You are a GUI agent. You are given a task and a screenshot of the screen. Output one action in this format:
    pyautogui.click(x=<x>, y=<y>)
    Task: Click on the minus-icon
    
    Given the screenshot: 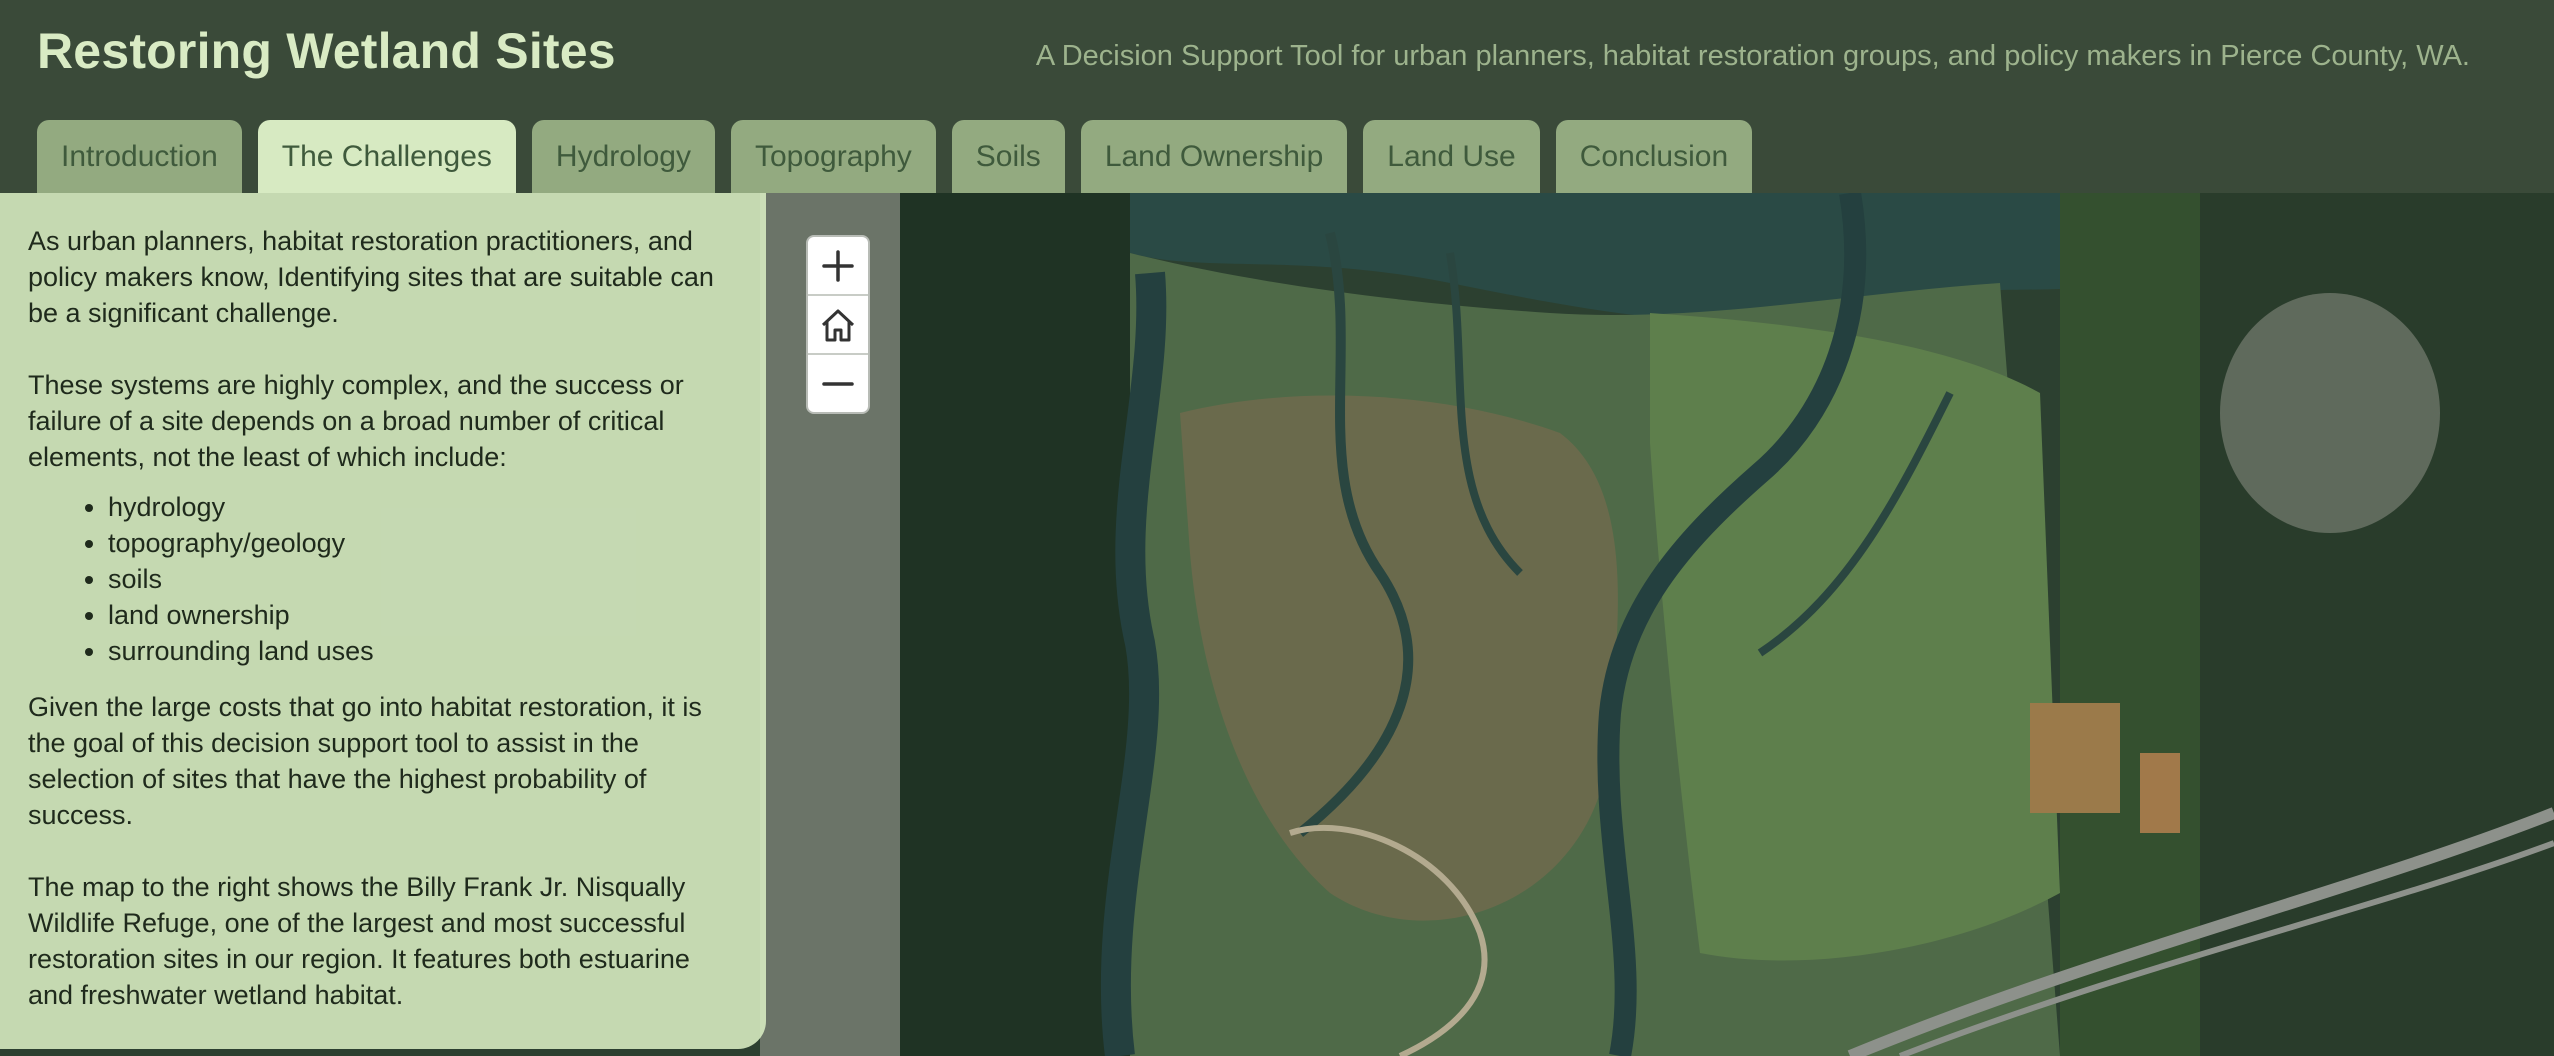 What is the action you would take?
    pyautogui.click(x=838, y=383)
    